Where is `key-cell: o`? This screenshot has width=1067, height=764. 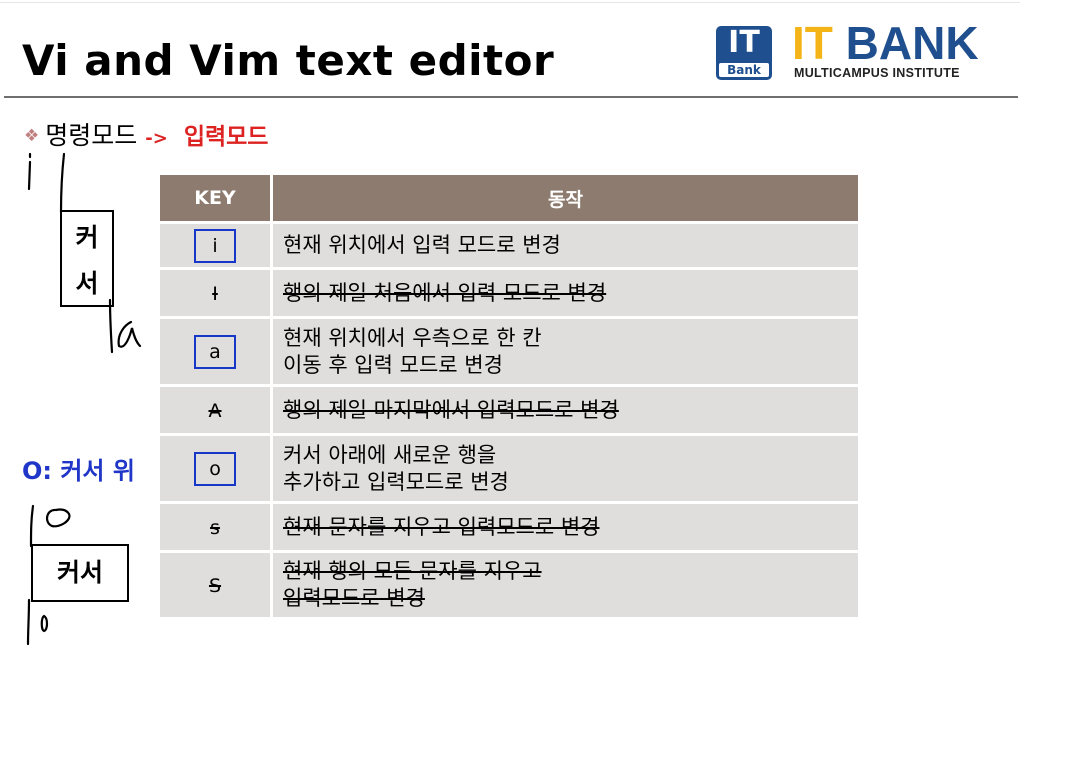 key-cell: o is located at coordinates (216, 468).